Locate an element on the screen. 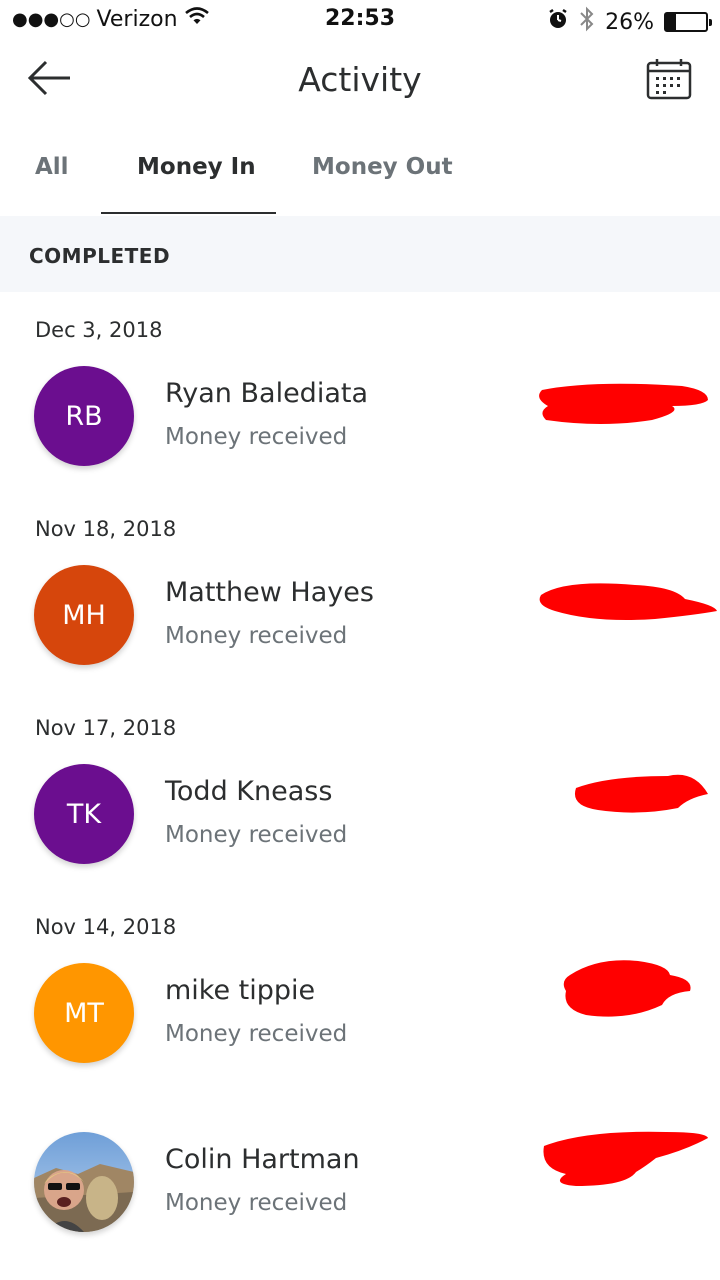  status-bar: ●●●○○ Verizon 22:53 26% is located at coordinates (360, 20).